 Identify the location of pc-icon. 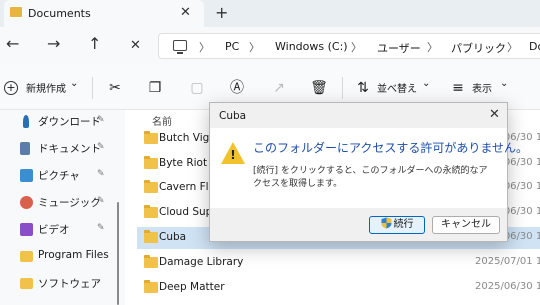
(180, 47).